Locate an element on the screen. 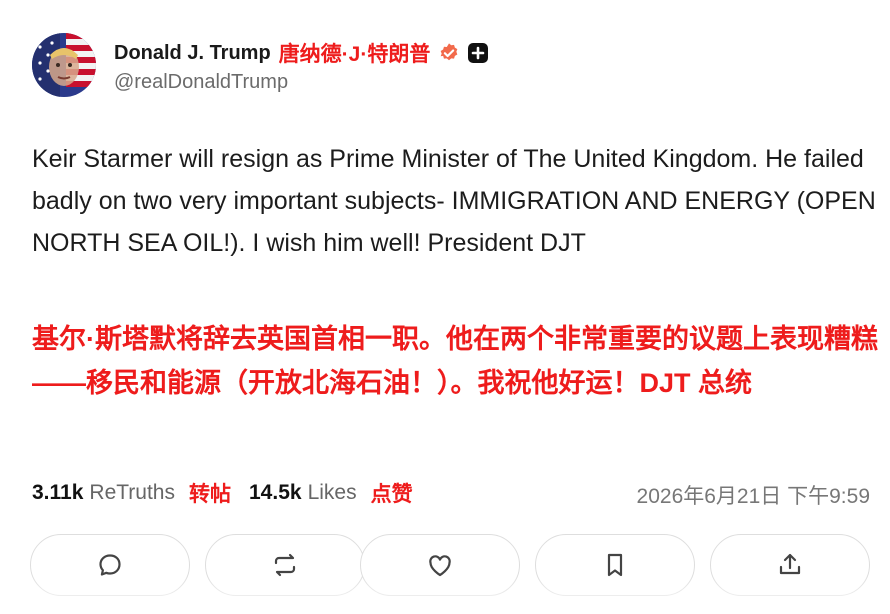 The height and width of the screenshot is (614, 890). likes-translation: 点赞 is located at coordinates (391, 494).